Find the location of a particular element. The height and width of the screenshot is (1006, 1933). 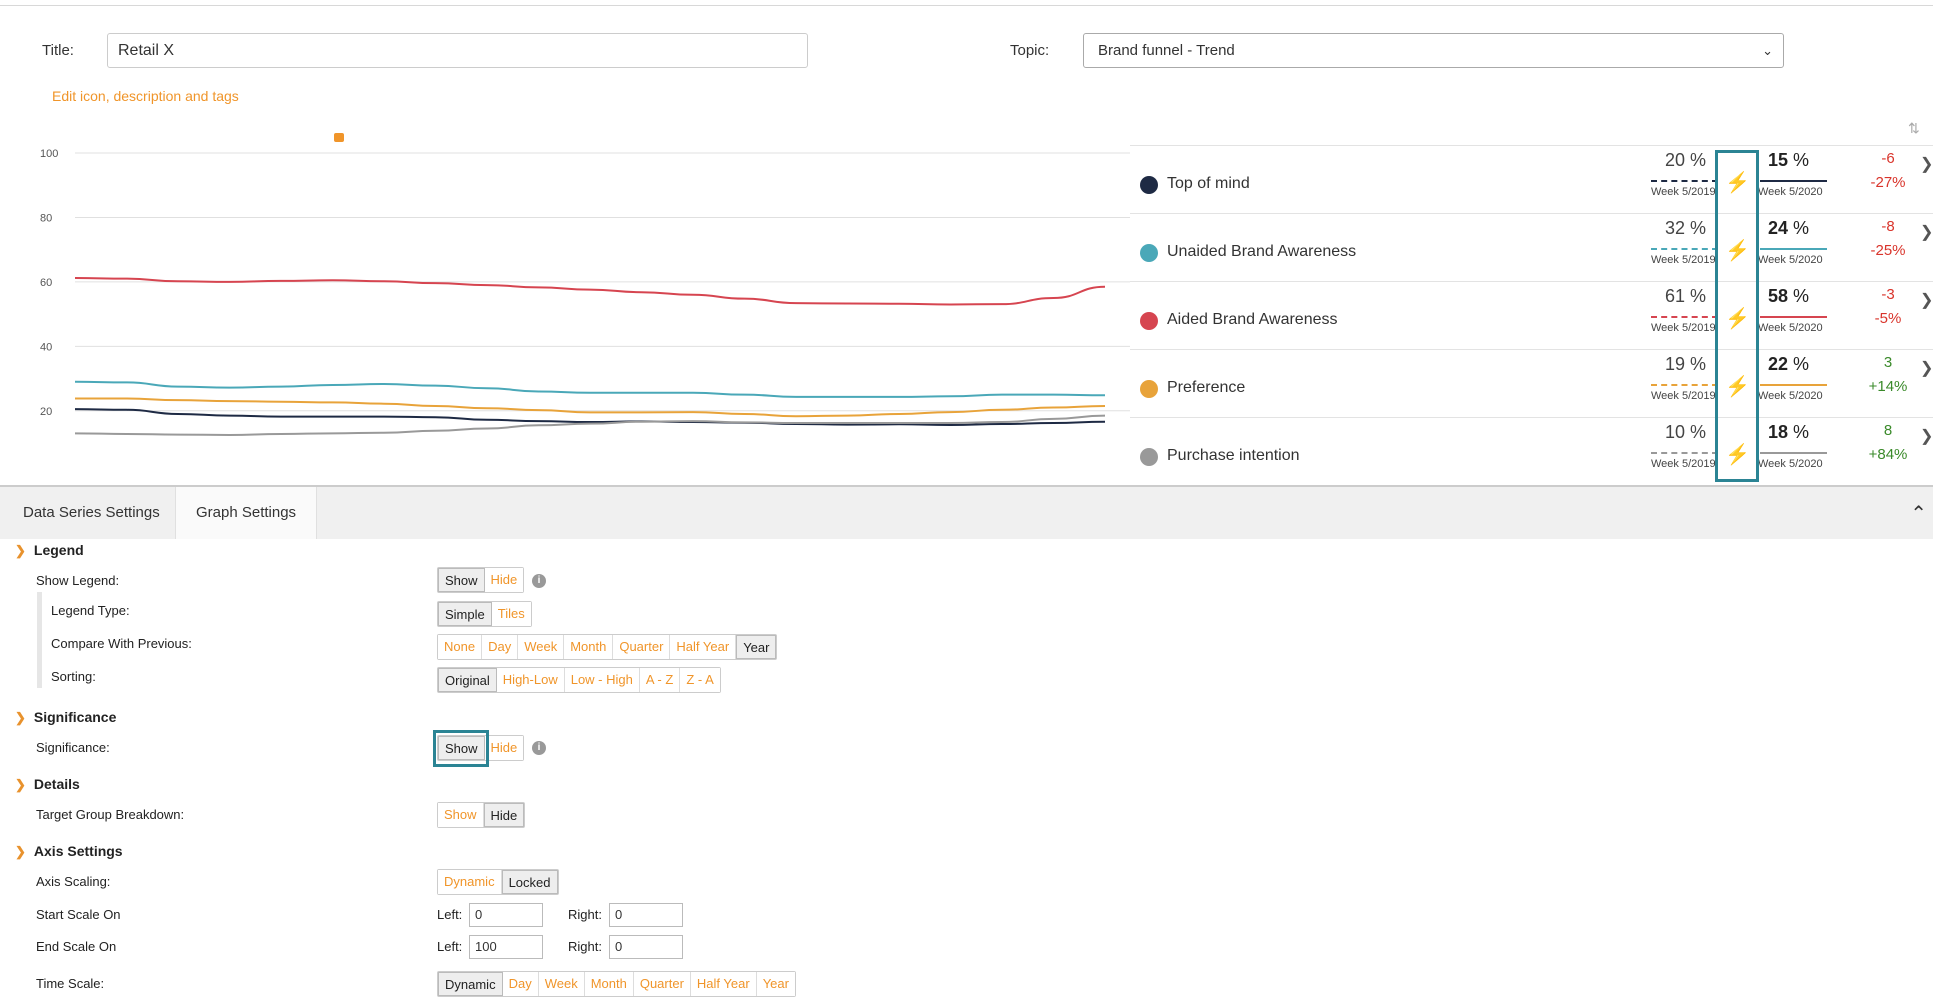

edit-icon-description-tags-link: Edit icon, description and tags is located at coordinates (145, 96).